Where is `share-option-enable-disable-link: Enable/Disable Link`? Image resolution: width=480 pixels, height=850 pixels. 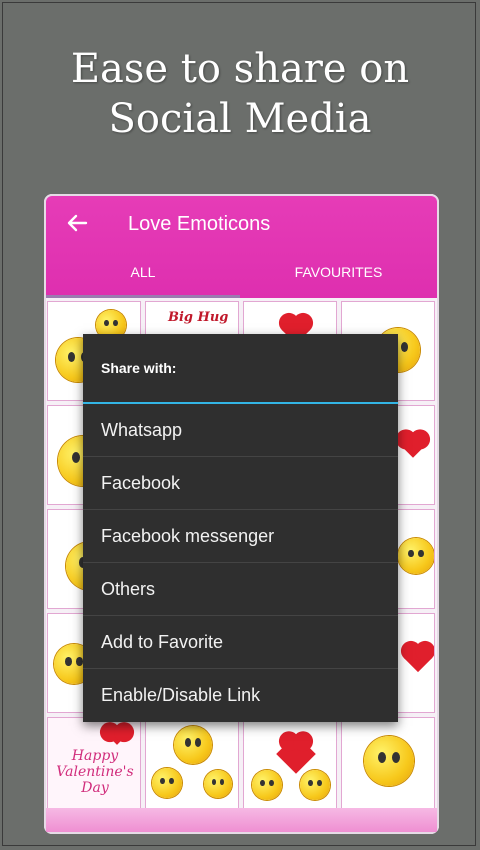
share-option-enable-disable-link: Enable/Disable Link is located at coordinates (240, 695).